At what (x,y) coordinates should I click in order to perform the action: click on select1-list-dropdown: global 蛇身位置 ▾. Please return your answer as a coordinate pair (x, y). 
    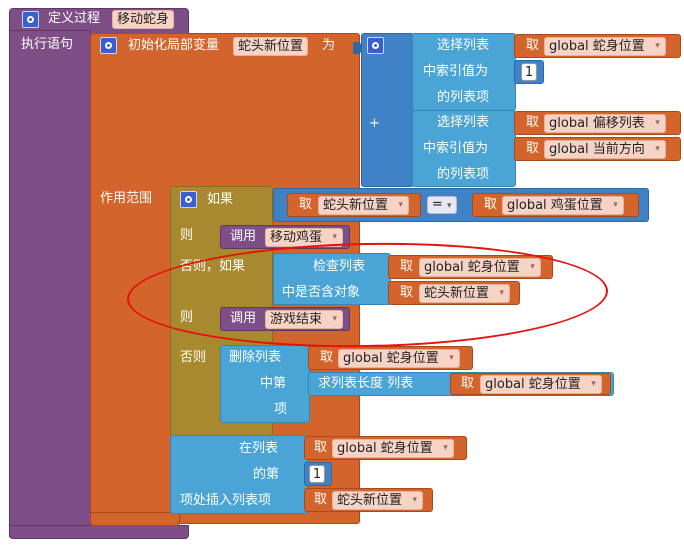
    Looking at the image, I should click on (605, 46).